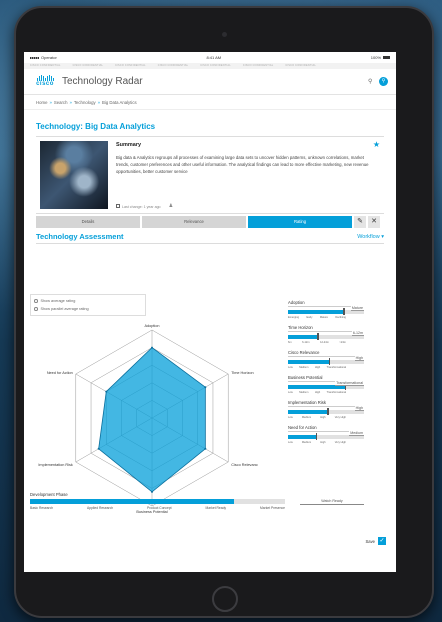 The width and height of the screenshot is (442, 622). Describe the element at coordinates (342, 342) in the screenshot. I see `slider-tick-label: >24m` at that location.